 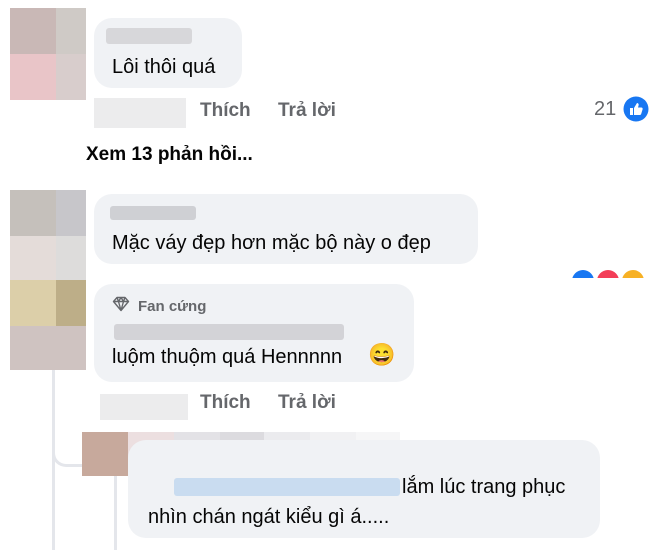 I want to click on comment-text: lắm lúc trang phục, so click(x=484, y=487).